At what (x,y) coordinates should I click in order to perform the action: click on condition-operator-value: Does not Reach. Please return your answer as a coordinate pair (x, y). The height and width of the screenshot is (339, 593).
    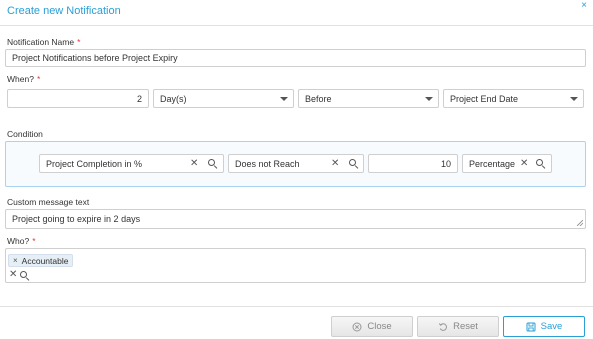
    Looking at the image, I should click on (267, 163).